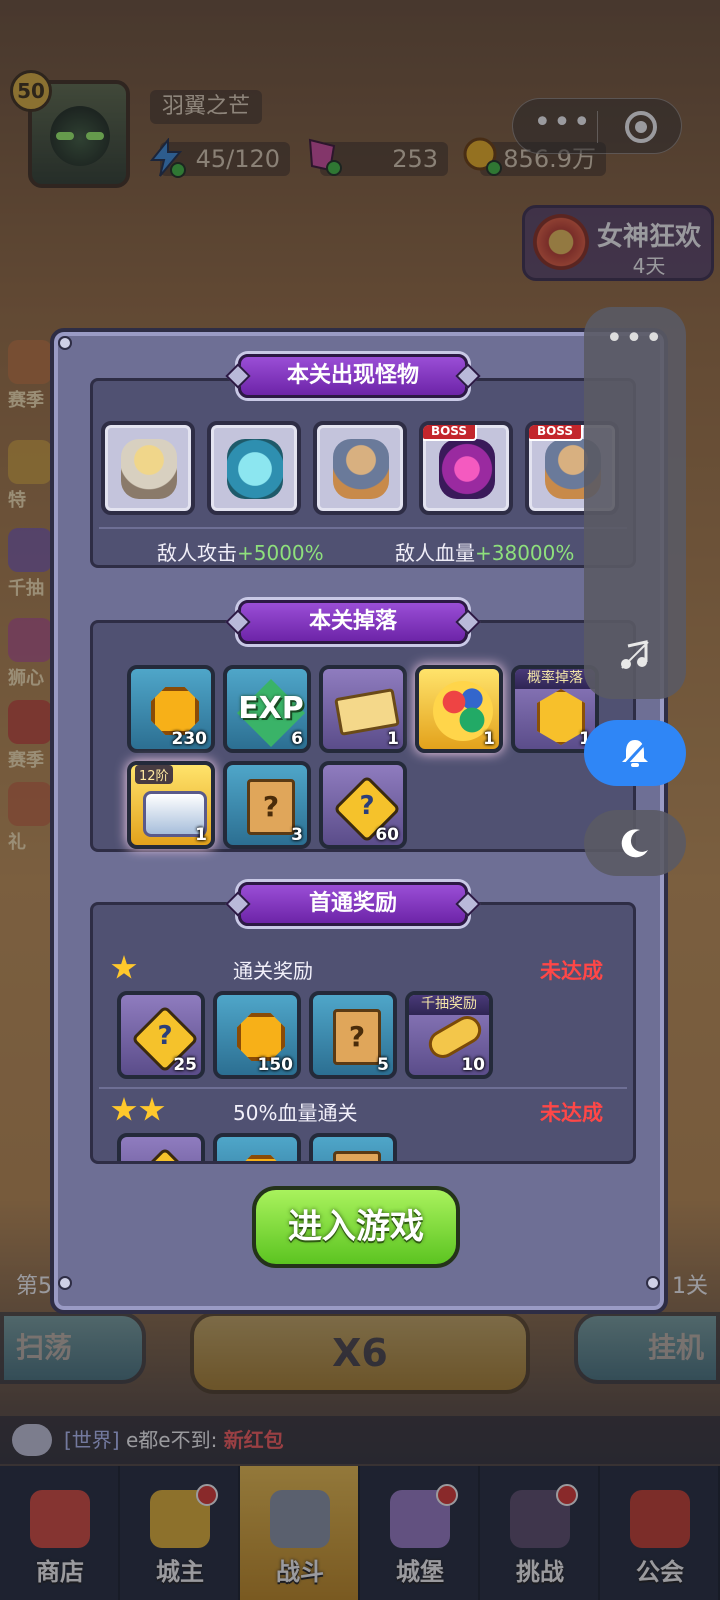  What do you see at coordinates (297, 835) in the screenshot?
I see `item-count: 3` at bounding box center [297, 835].